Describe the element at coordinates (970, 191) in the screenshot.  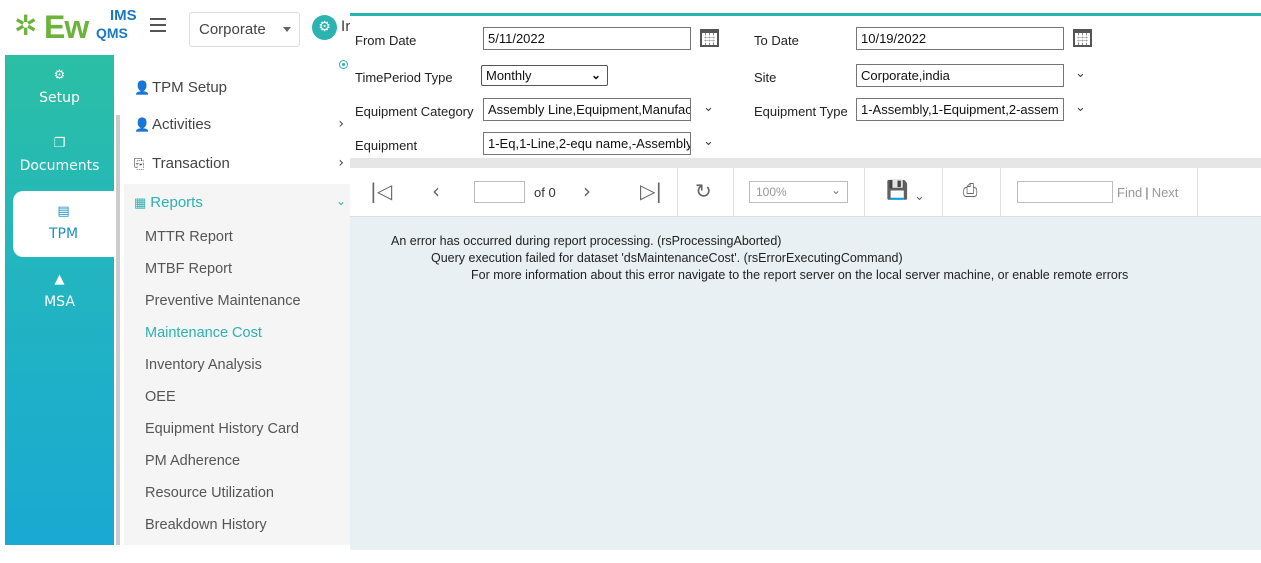
I see `print-icon: ⎙` at that location.